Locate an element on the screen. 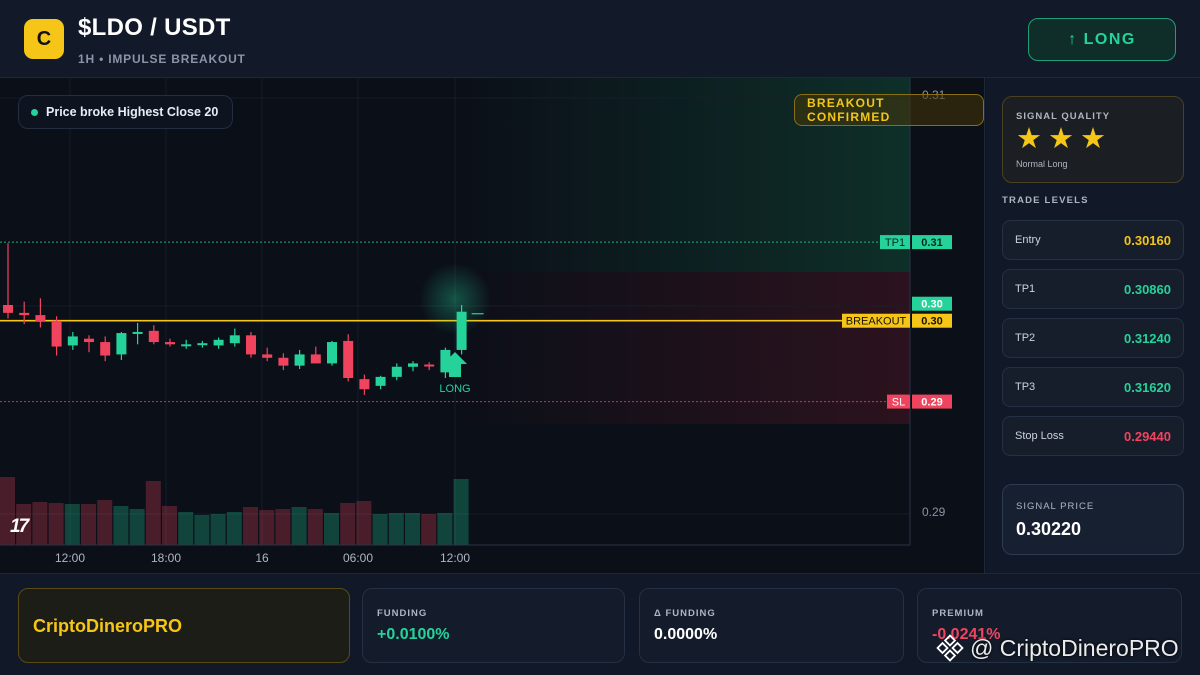 The width and height of the screenshot is (1200, 675). time-tick-label: 16 is located at coordinates (262, 558).